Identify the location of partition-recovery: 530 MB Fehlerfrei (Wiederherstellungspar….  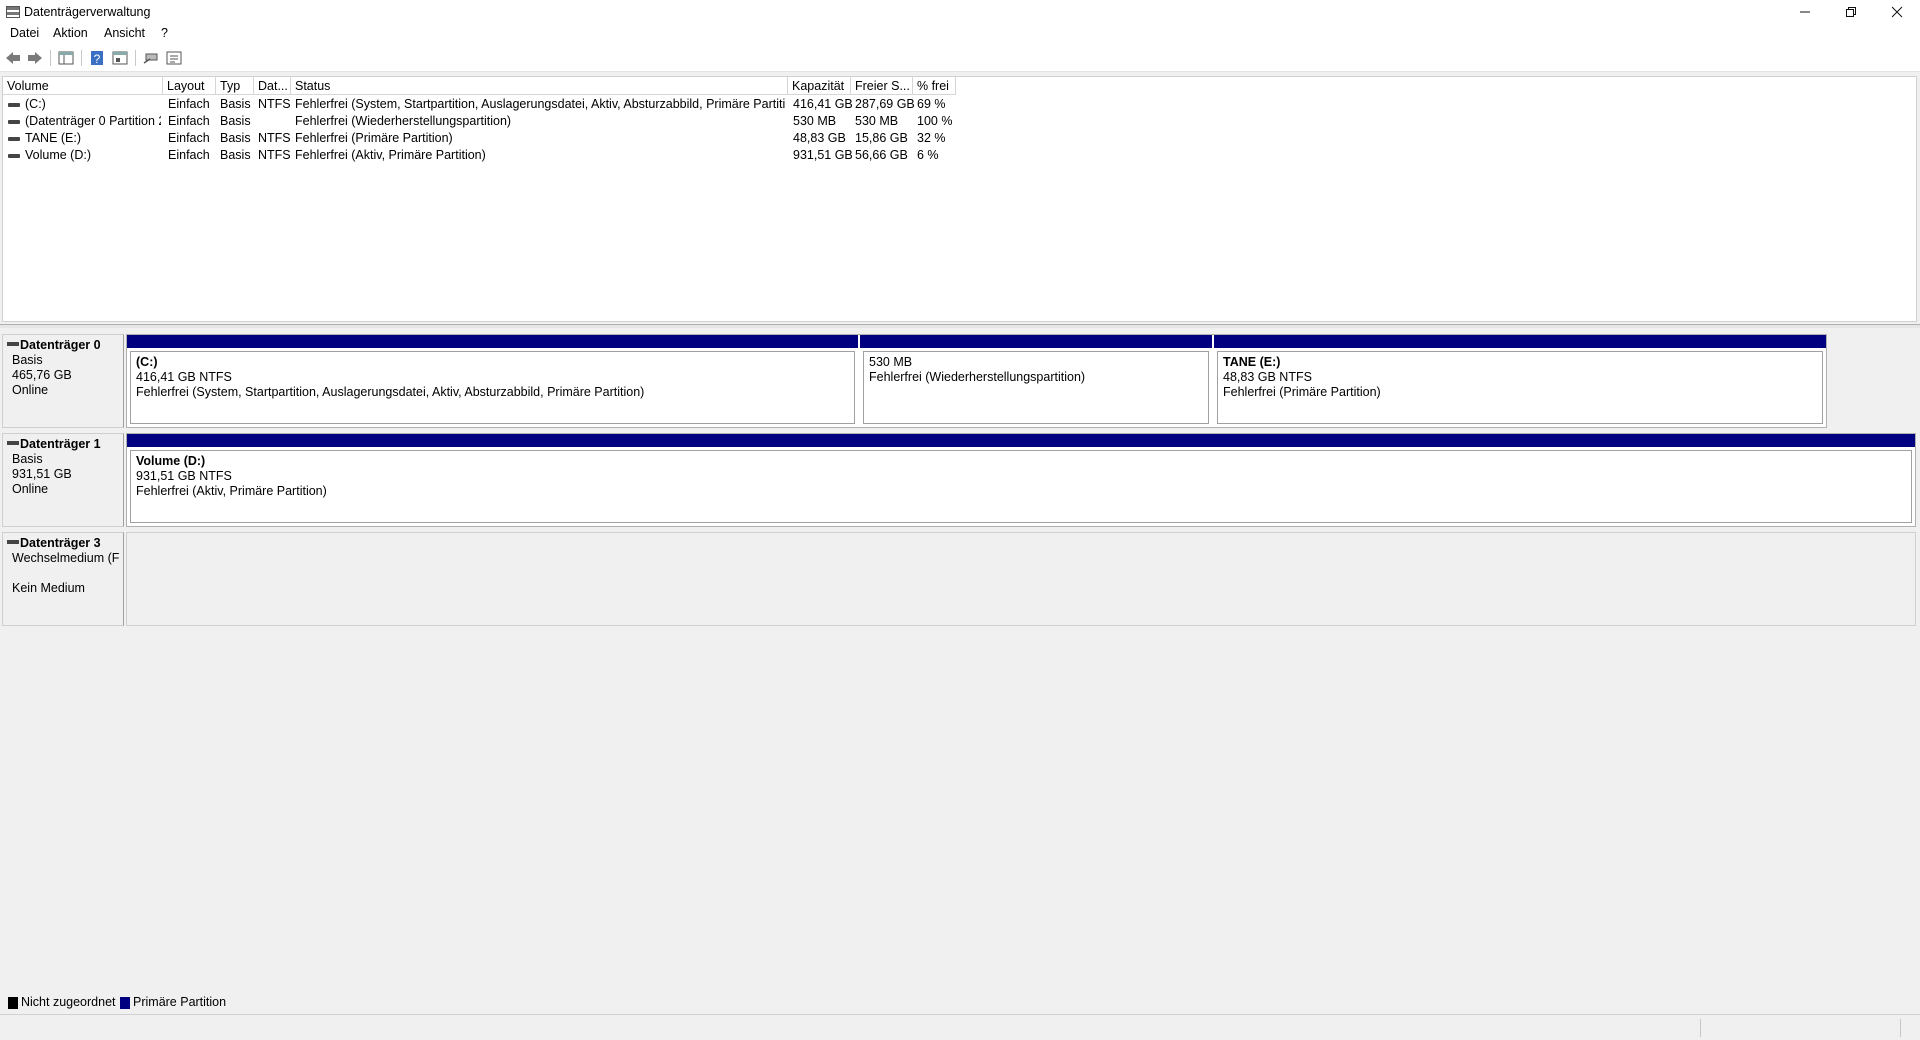
(1036, 381).